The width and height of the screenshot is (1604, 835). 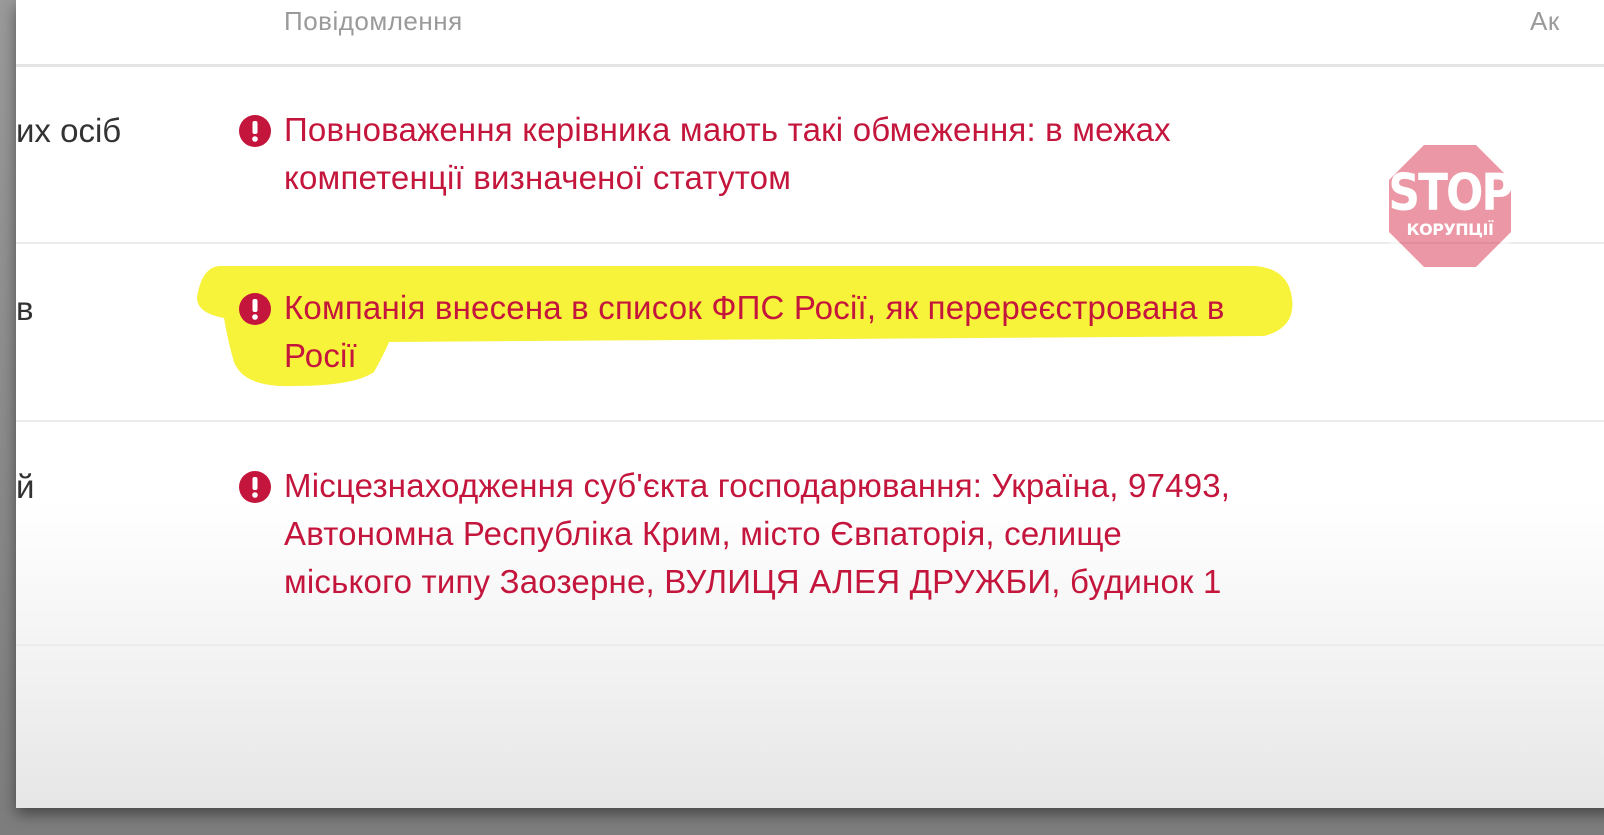 What do you see at coordinates (1450, 193) in the screenshot?
I see `watermark-title: STOP` at bounding box center [1450, 193].